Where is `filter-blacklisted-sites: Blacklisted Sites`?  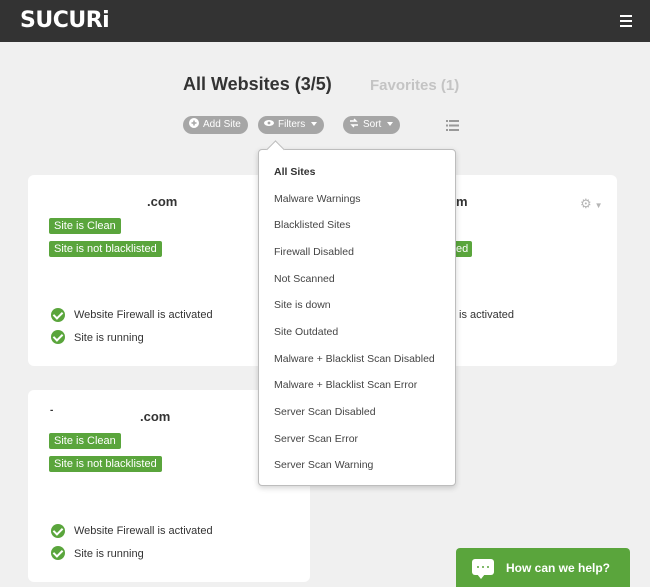 filter-blacklisted-sites: Blacklisted Sites is located at coordinates (312, 225).